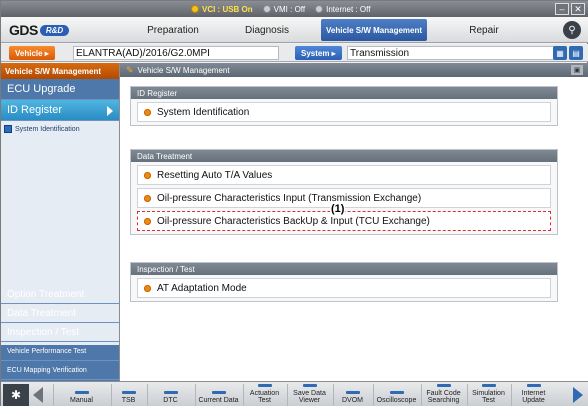 Image resolution: width=588 pixels, height=406 pixels. What do you see at coordinates (8, 129) in the screenshot?
I see `list-icon` at bounding box center [8, 129].